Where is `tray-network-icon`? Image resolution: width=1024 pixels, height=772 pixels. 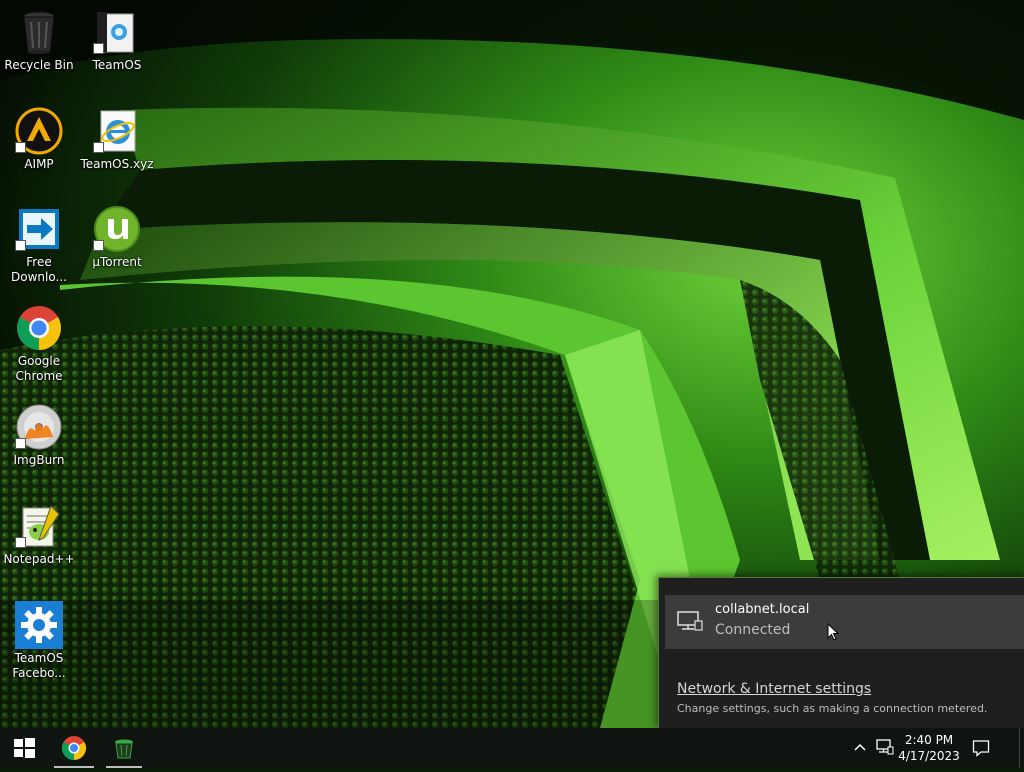
tray-network-icon is located at coordinates (885, 747).